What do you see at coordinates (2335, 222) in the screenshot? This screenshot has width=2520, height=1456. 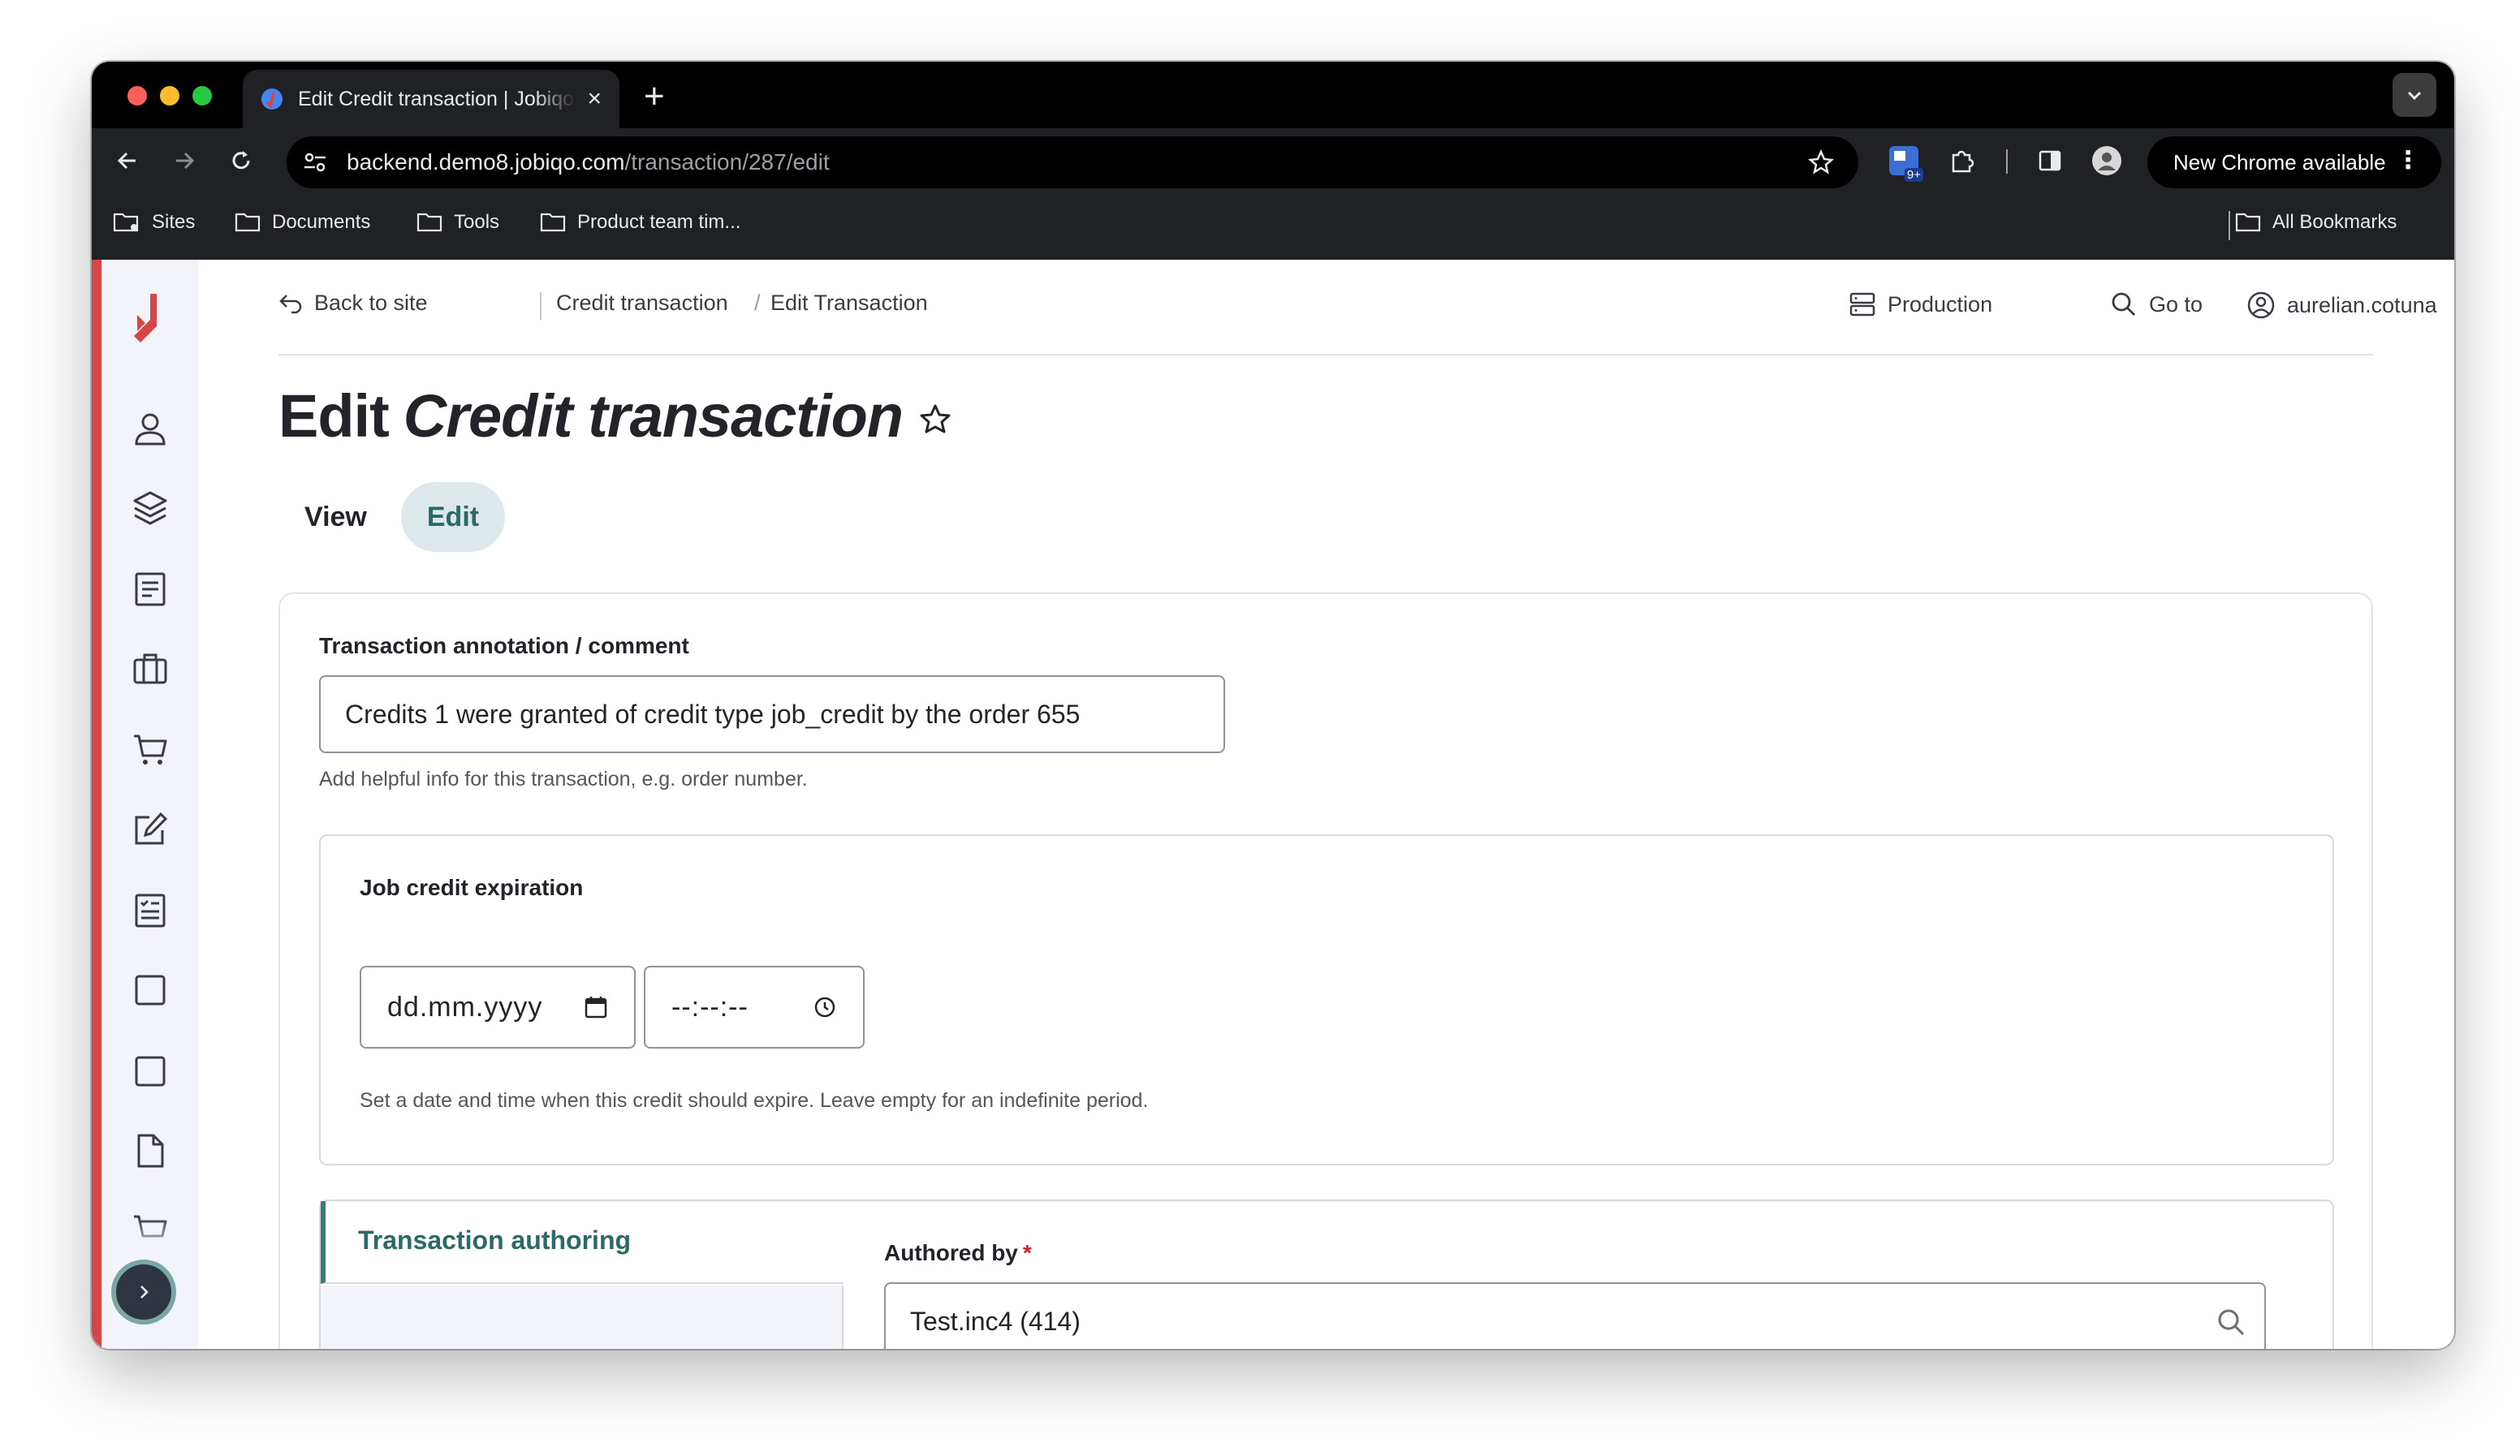 I see `all-bookmarks-label: All Bookmarks` at bounding box center [2335, 222].